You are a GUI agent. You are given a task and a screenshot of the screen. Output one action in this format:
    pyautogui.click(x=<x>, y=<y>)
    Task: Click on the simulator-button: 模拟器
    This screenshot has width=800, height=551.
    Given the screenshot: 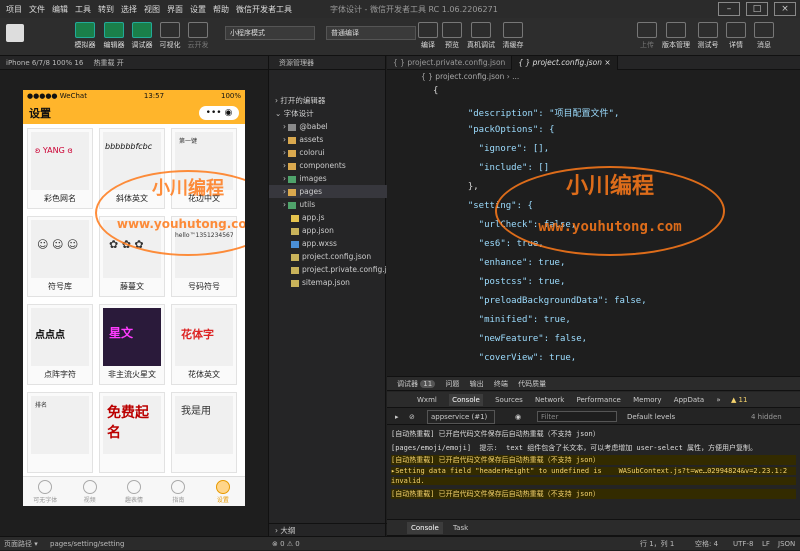 What is the action you would take?
    pyautogui.click(x=85, y=35)
    